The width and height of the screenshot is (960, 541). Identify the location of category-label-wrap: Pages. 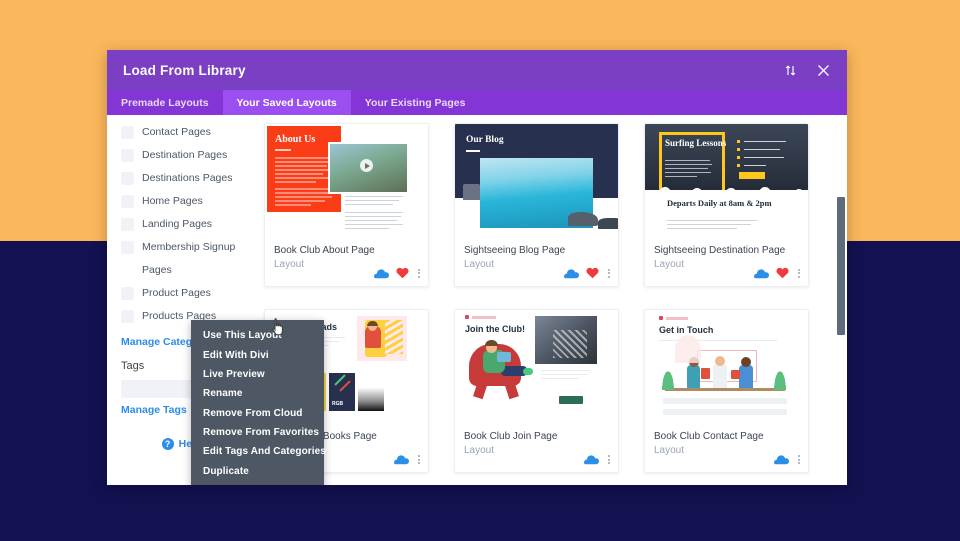
(157, 270).